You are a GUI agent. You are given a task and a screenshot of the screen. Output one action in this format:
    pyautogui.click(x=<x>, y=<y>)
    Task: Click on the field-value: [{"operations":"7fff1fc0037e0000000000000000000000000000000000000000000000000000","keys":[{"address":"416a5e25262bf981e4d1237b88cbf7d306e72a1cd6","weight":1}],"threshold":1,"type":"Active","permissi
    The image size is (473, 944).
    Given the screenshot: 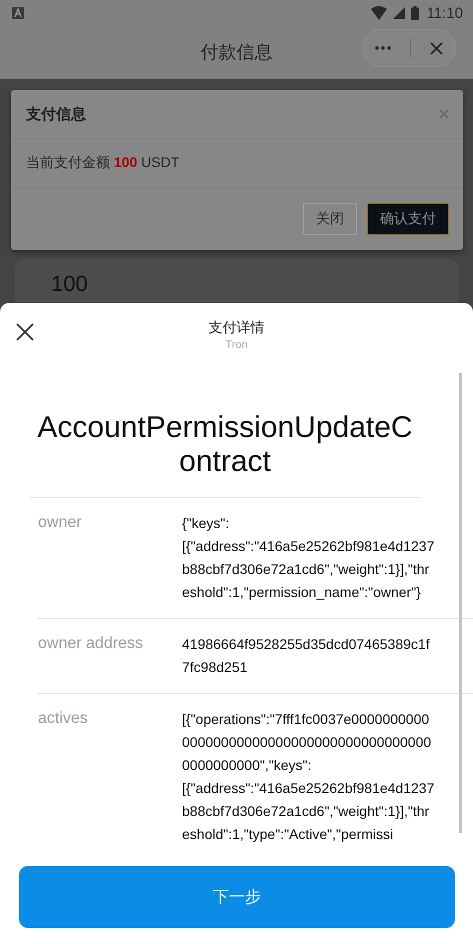 What is the action you would take?
    pyautogui.click(x=308, y=777)
    